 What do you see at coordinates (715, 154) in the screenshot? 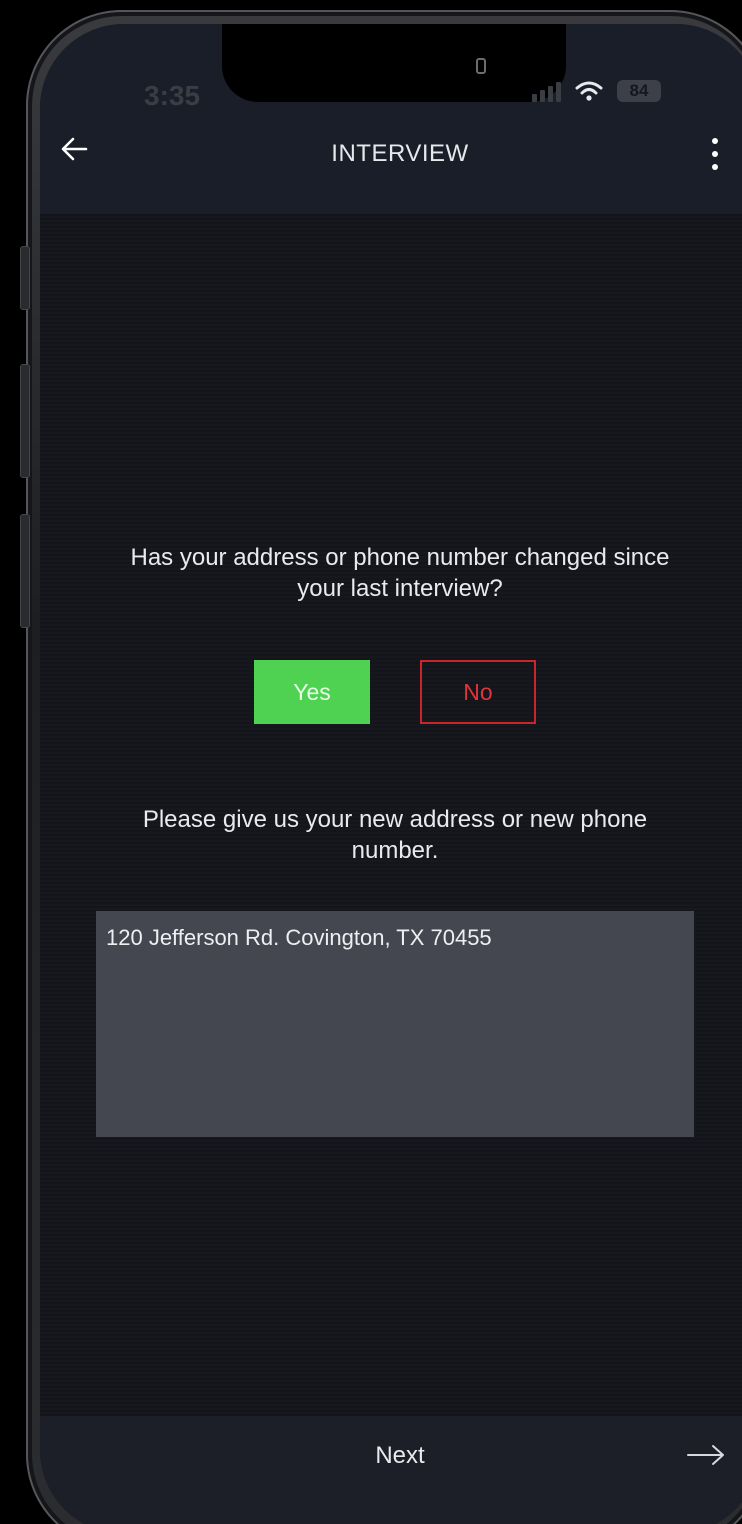
I see `kebab-menu-icon` at bounding box center [715, 154].